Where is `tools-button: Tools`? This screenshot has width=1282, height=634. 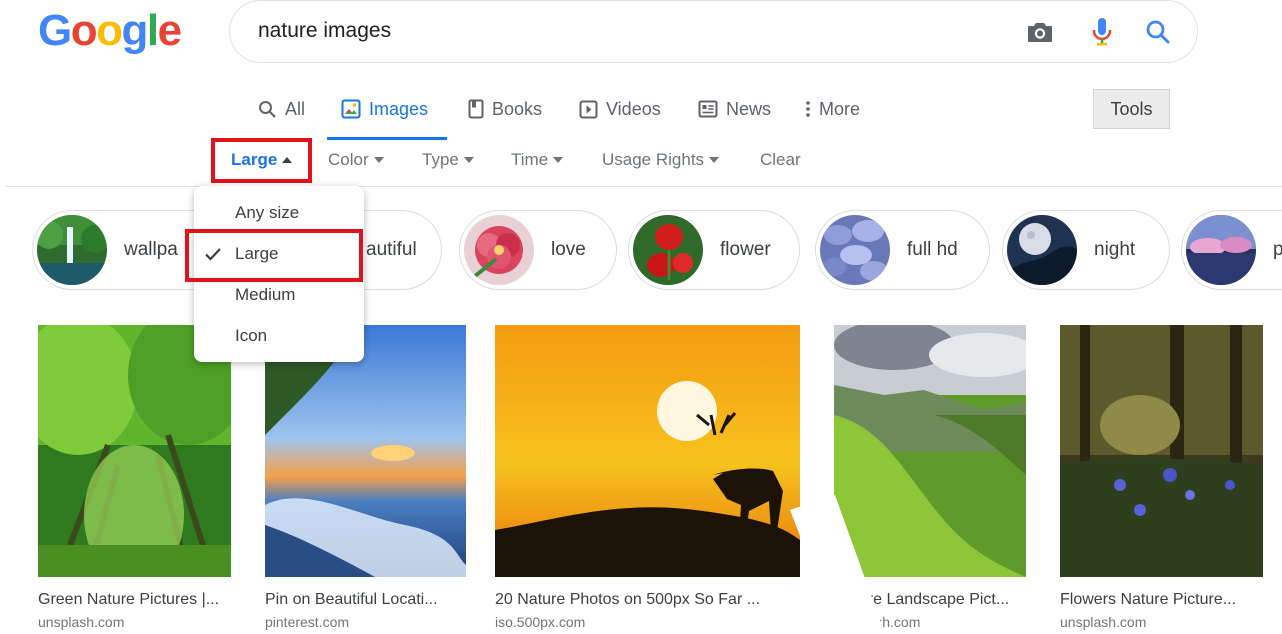 tools-button: Tools is located at coordinates (1131, 109).